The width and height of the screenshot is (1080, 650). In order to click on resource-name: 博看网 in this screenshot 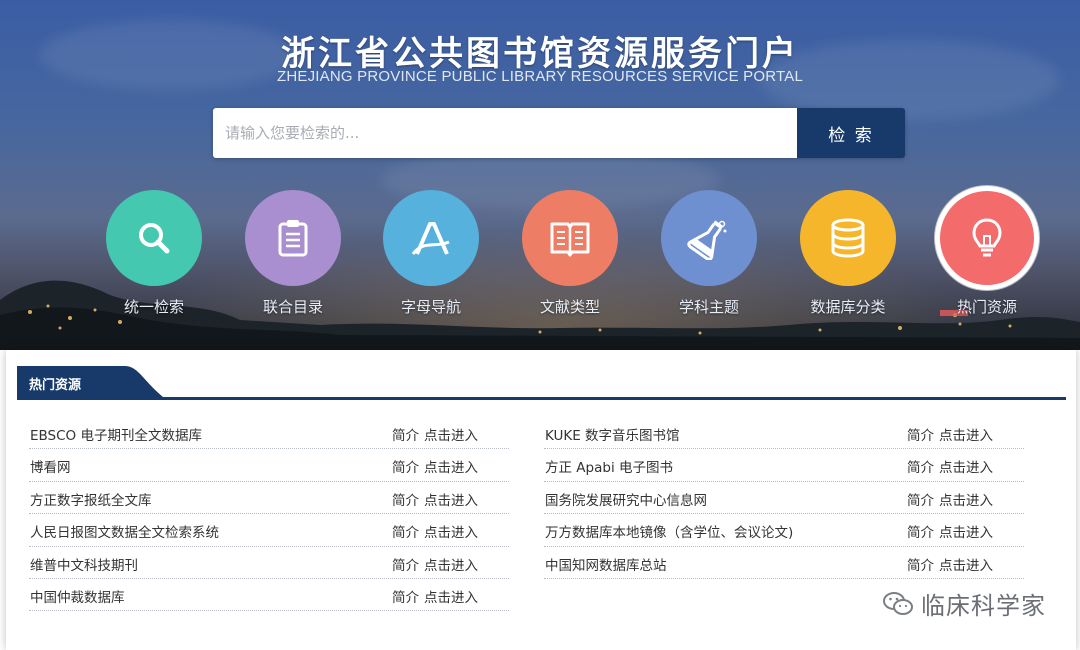, I will do `click(50, 466)`.